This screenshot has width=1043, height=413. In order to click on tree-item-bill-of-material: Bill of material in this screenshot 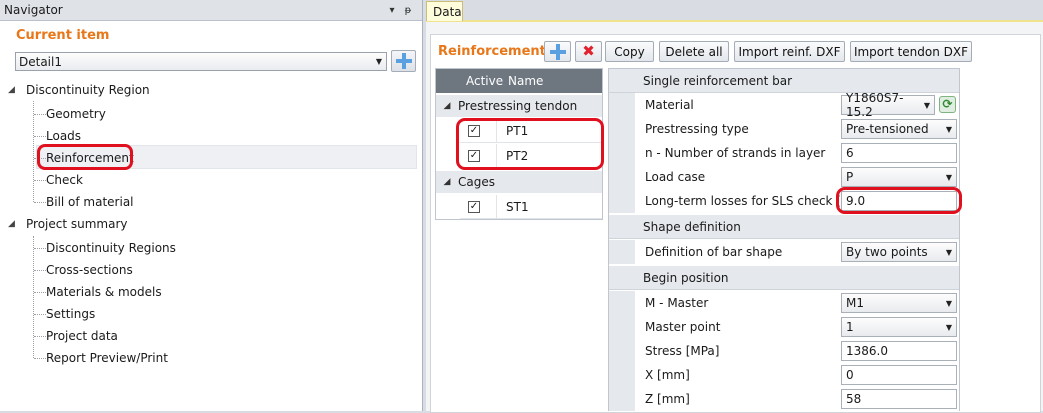, I will do `click(90, 202)`.